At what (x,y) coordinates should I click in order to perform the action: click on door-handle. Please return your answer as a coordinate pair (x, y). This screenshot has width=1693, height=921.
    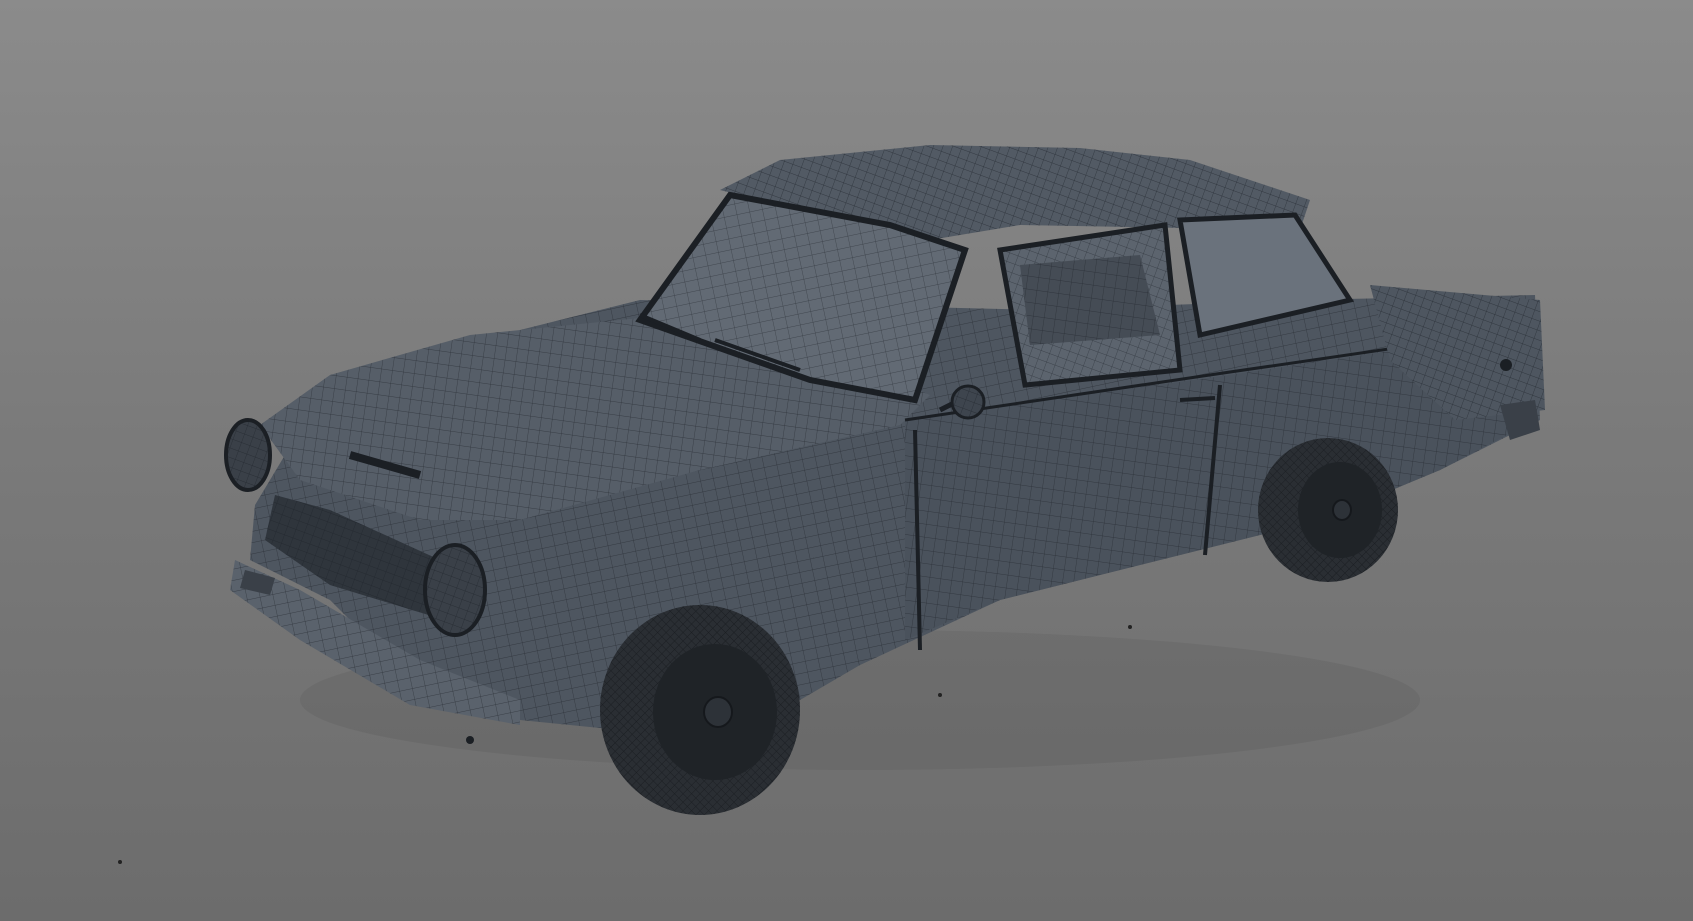
    Looking at the image, I should click on (1197, 399).